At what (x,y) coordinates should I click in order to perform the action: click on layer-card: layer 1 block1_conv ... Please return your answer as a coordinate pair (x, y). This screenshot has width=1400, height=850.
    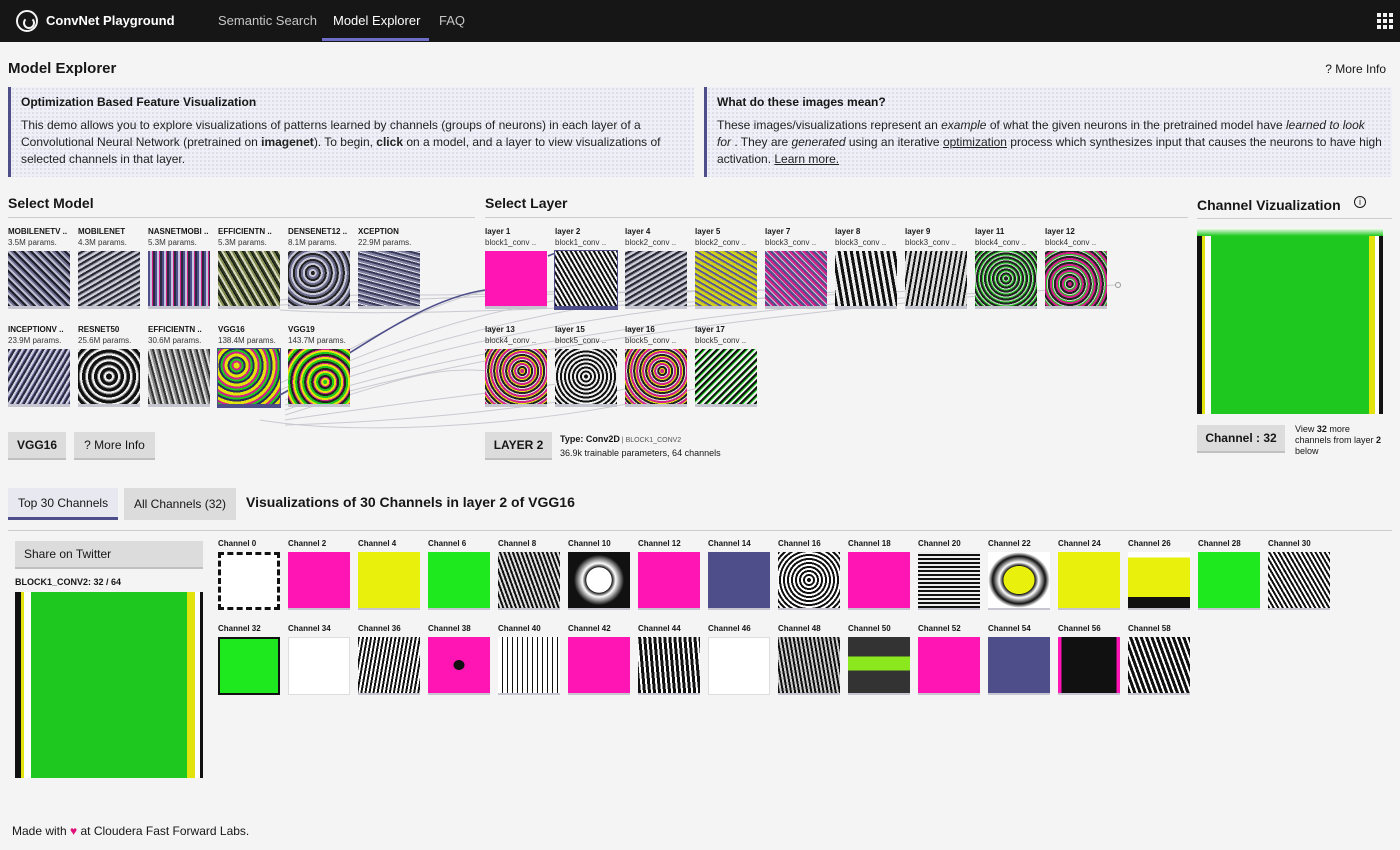
    Looking at the image, I should click on (517, 268).